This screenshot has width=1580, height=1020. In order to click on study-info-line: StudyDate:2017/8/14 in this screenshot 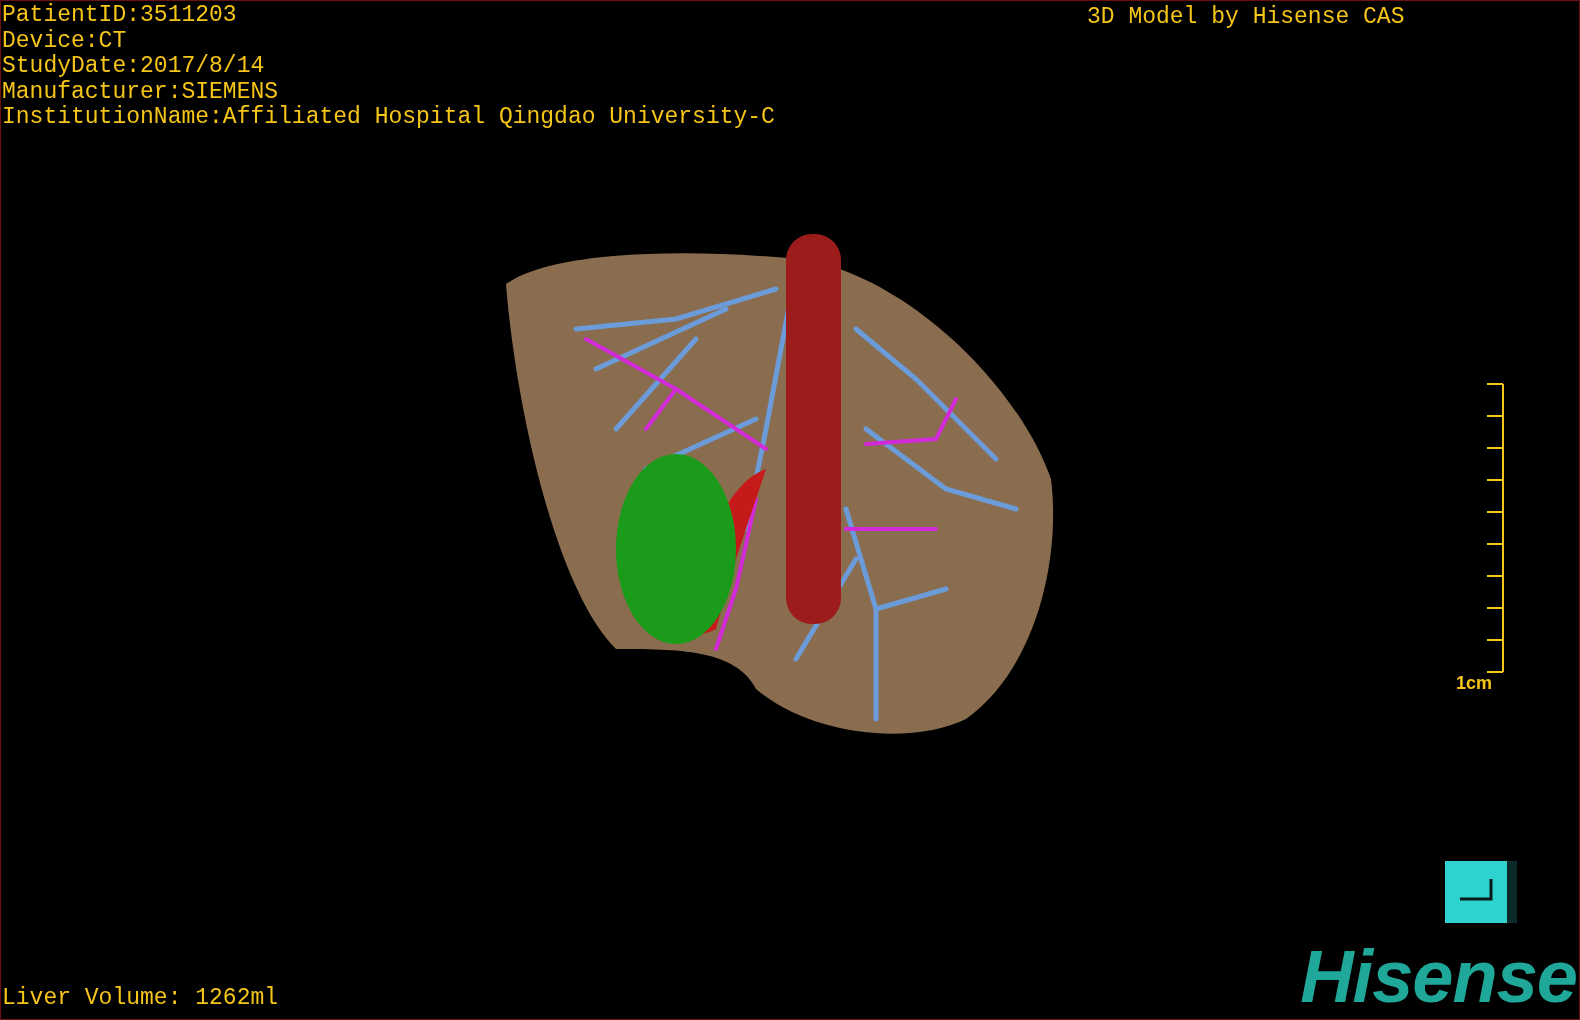, I will do `click(133, 67)`.